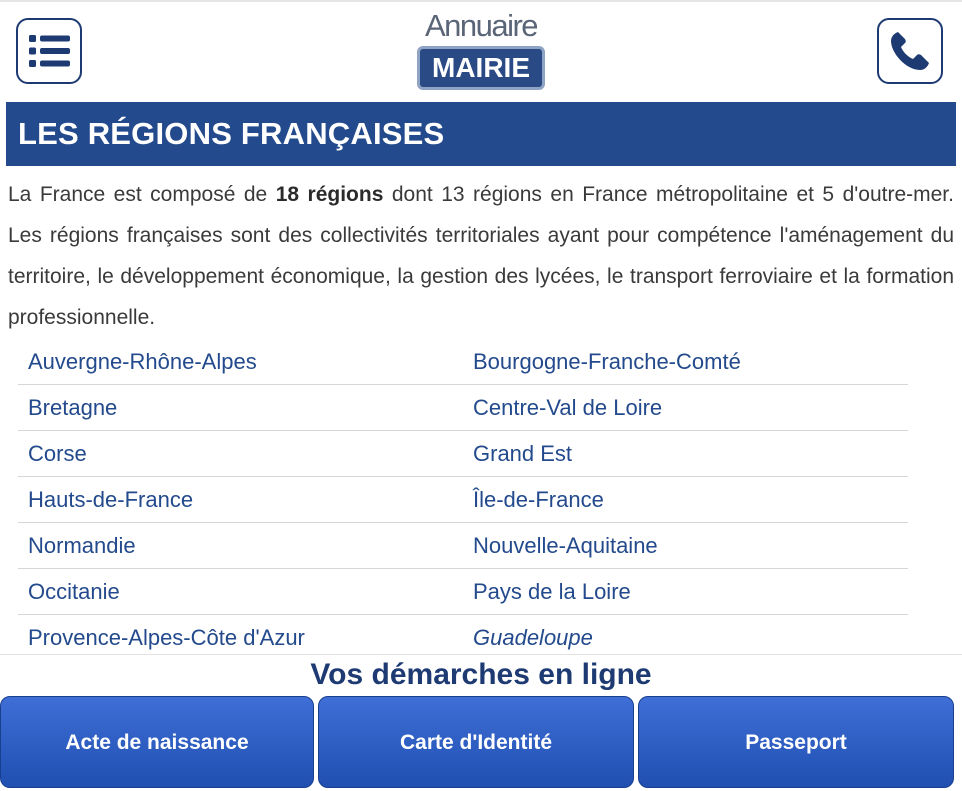  I want to click on page-title: LES RÉGIONS FRANÇAISES, so click(231, 133).